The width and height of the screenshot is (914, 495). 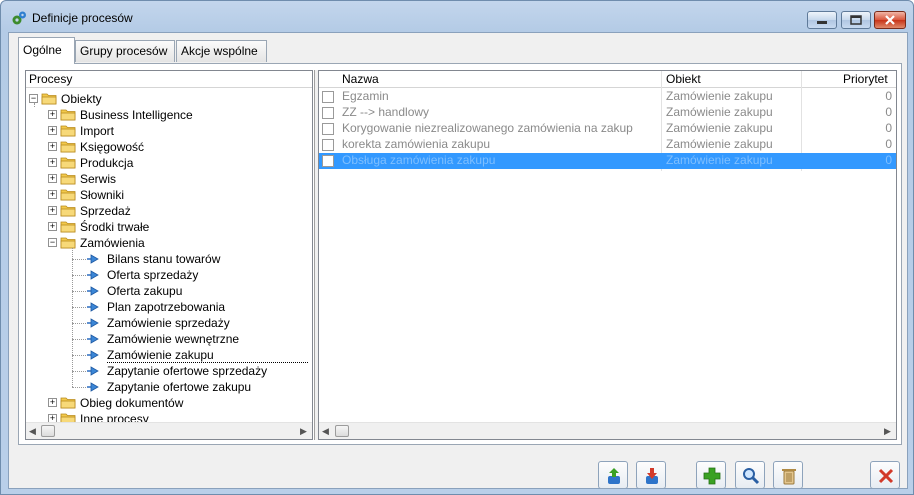 What do you see at coordinates (365, 96) in the screenshot?
I see `cell-nazwa: Egzamin` at bounding box center [365, 96].